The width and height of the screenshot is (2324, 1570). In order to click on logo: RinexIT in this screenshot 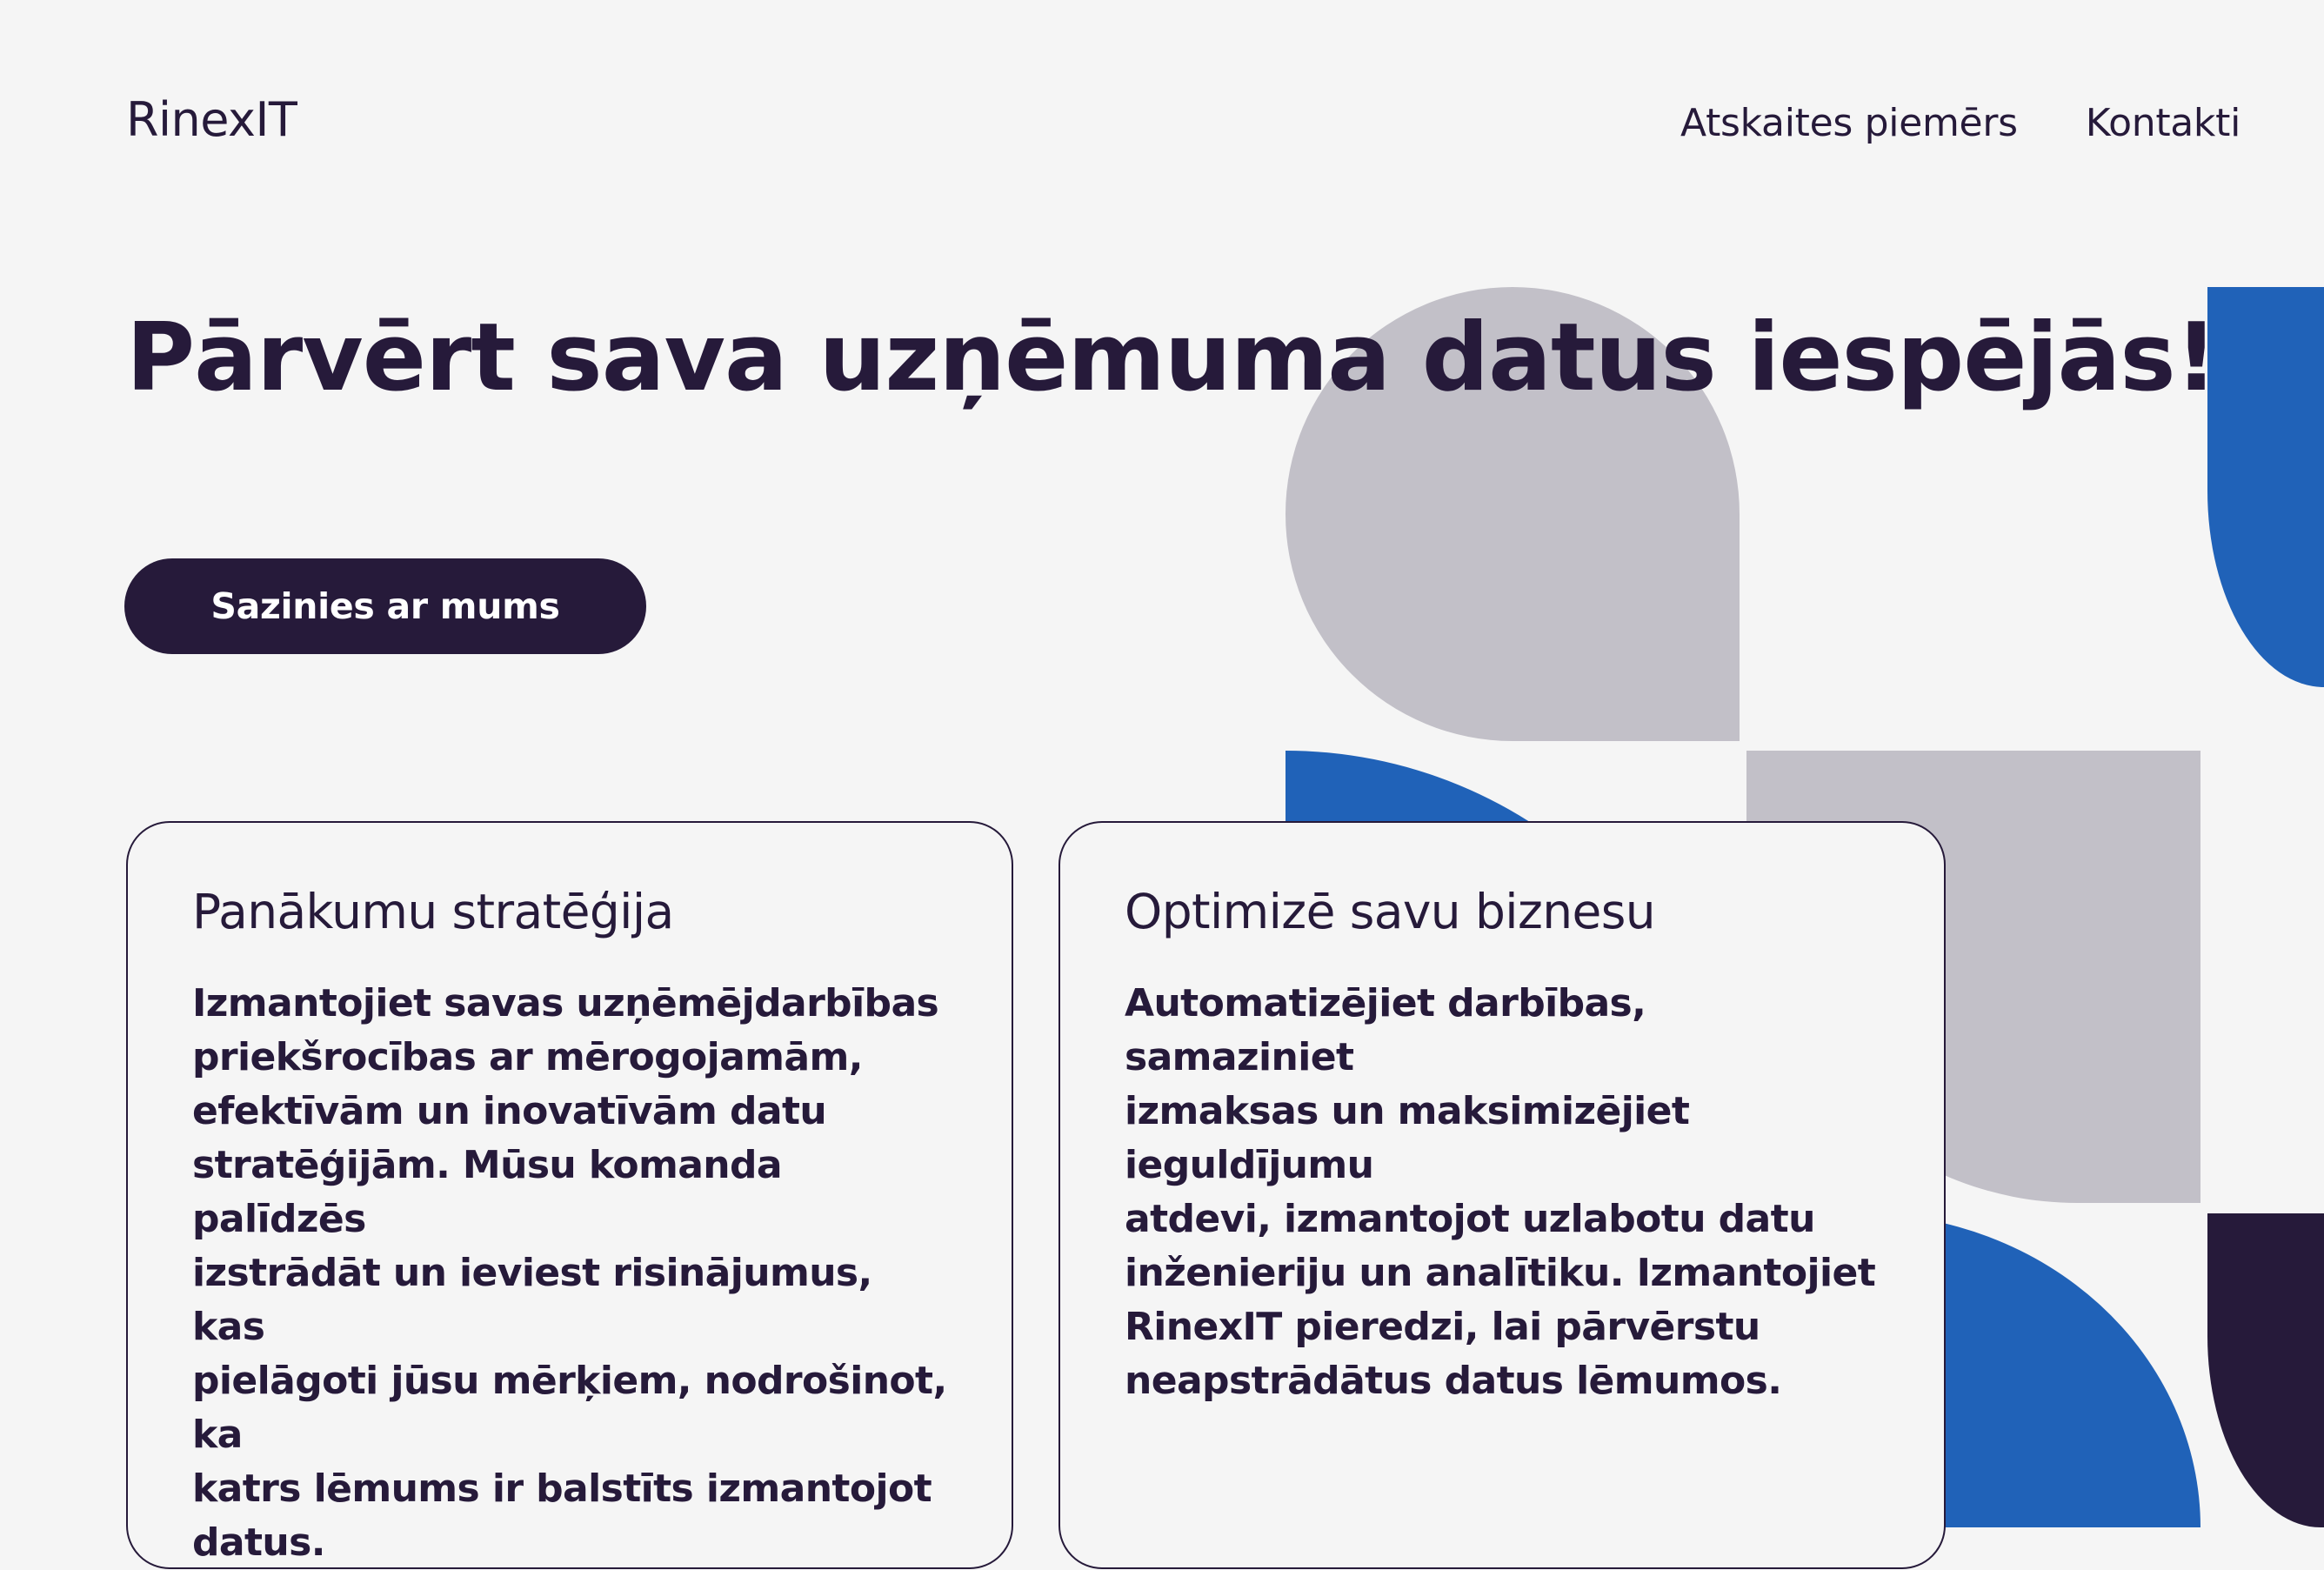, I will do `click(211, 120)`.